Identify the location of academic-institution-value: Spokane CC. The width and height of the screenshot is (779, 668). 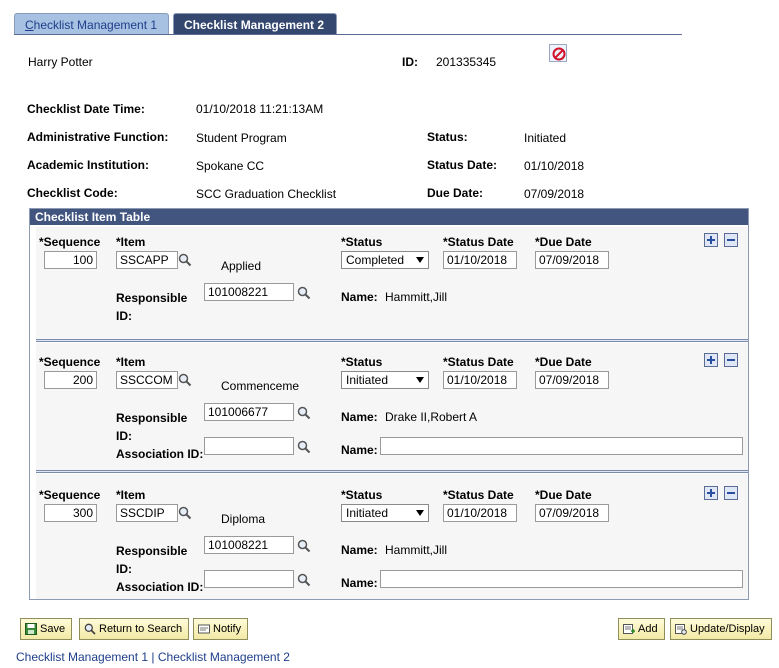
(230, 166).